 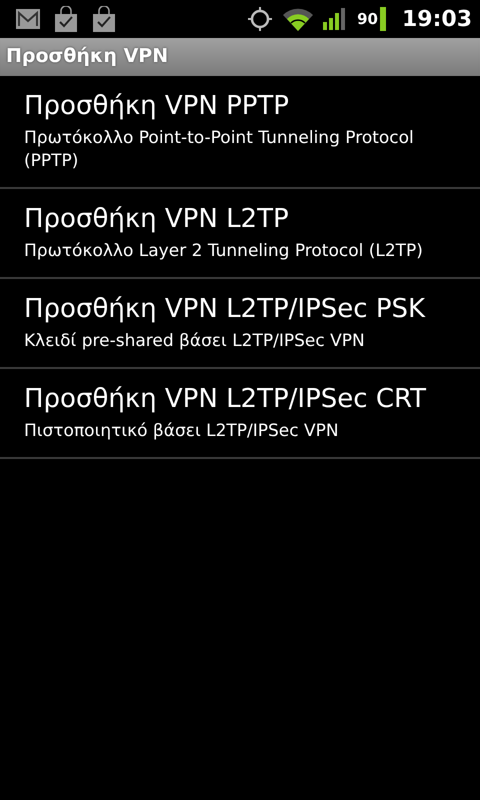 What do you see at coordinates (260, 19) in the screenshot?
I see `gps-icon` at bounding box center [260, 19].